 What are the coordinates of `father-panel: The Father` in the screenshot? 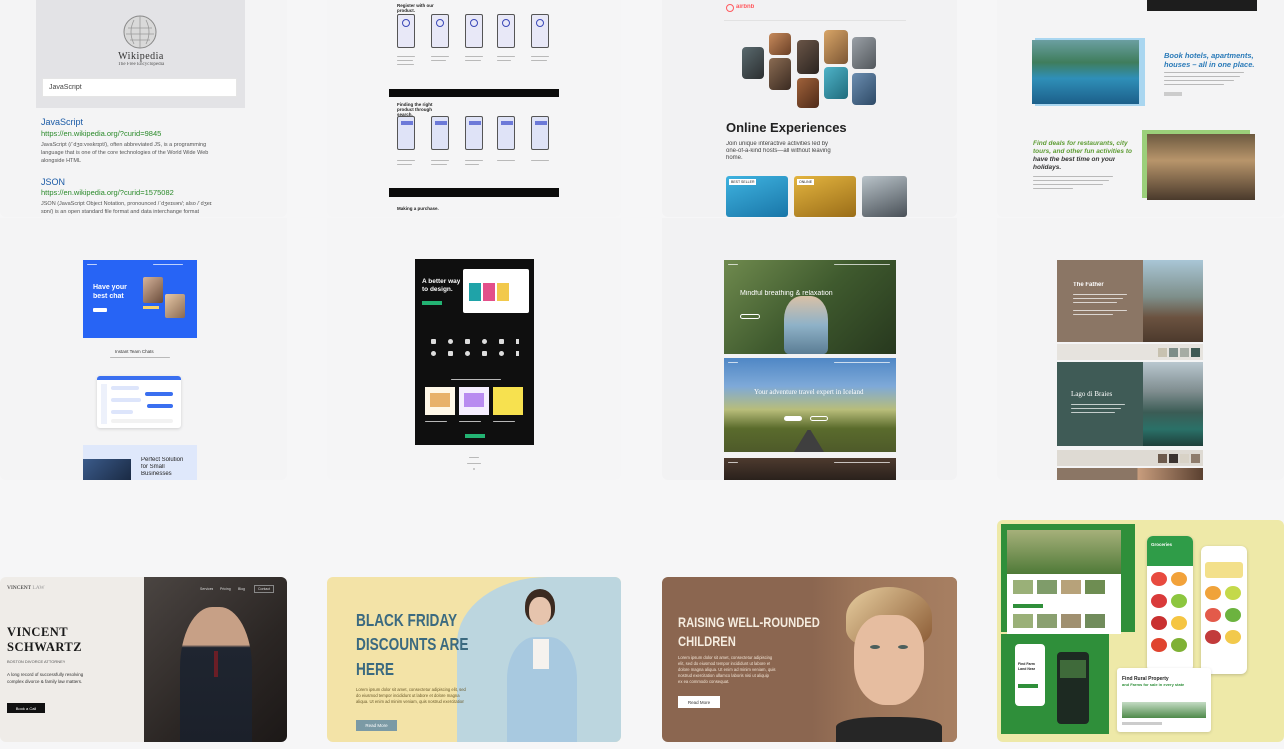 It's located at (1100, 301).